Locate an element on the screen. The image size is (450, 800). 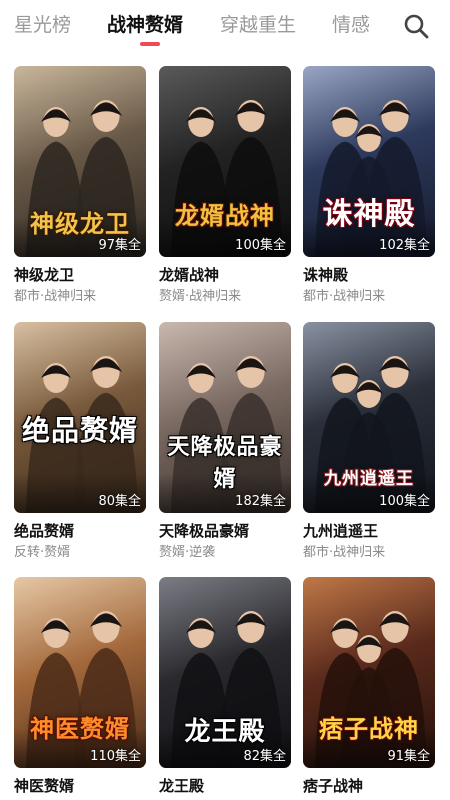
drama-poster: 痞子战神 91集全 is located at coordinates (369, 672).